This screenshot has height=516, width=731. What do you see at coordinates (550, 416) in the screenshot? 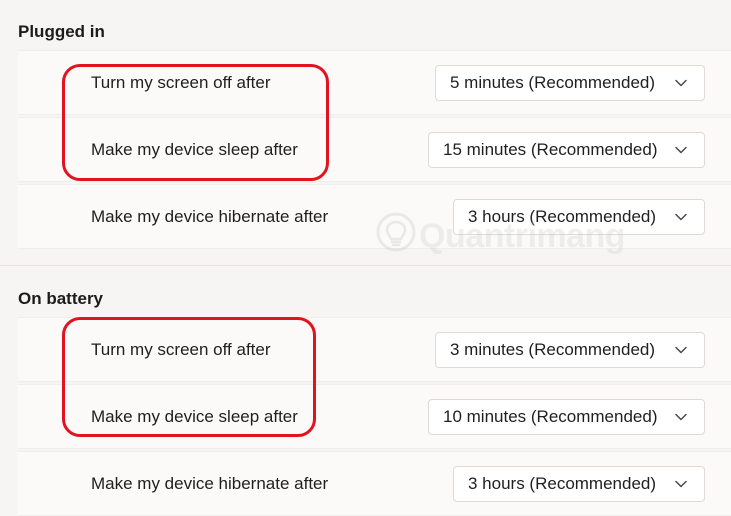
I see `dropdown-value: 10 minutes (Recommended)` at bounding box center [550, 416].